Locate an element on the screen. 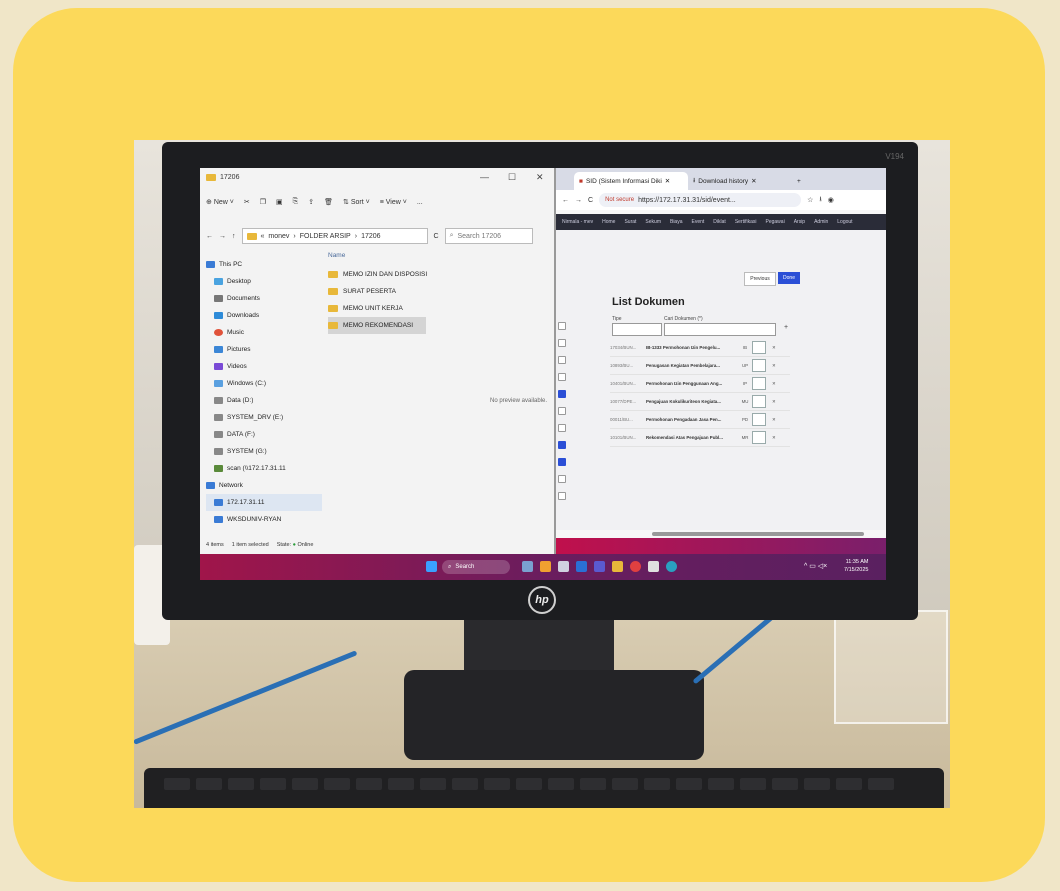 This screenshot has width=1060, height=891. nav-system-drv-e: SYSTEM_DRV (E:) is located at coordinates (264, 417).